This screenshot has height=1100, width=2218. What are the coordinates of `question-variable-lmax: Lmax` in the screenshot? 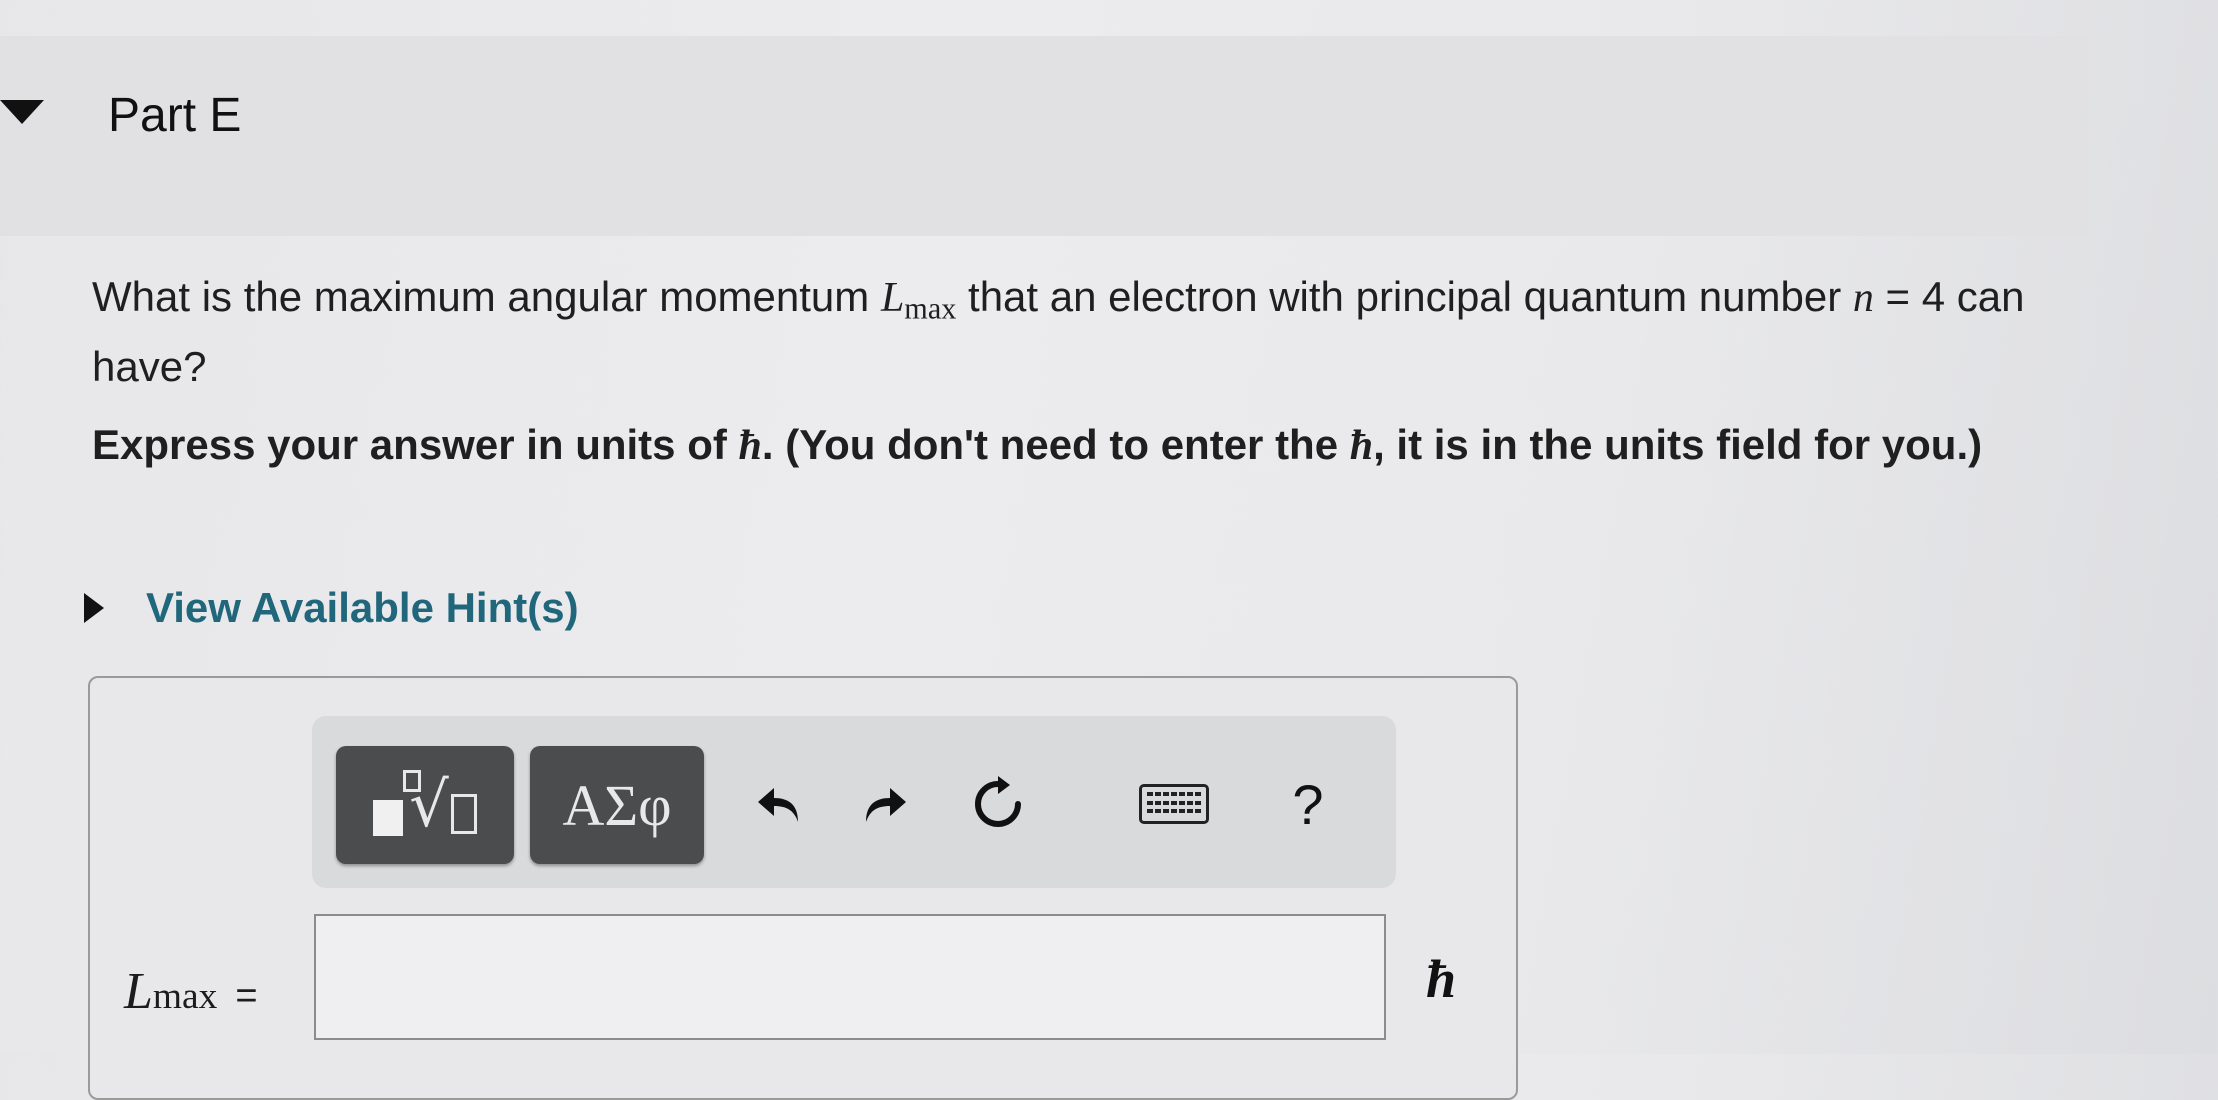 It's located at (918, 300).